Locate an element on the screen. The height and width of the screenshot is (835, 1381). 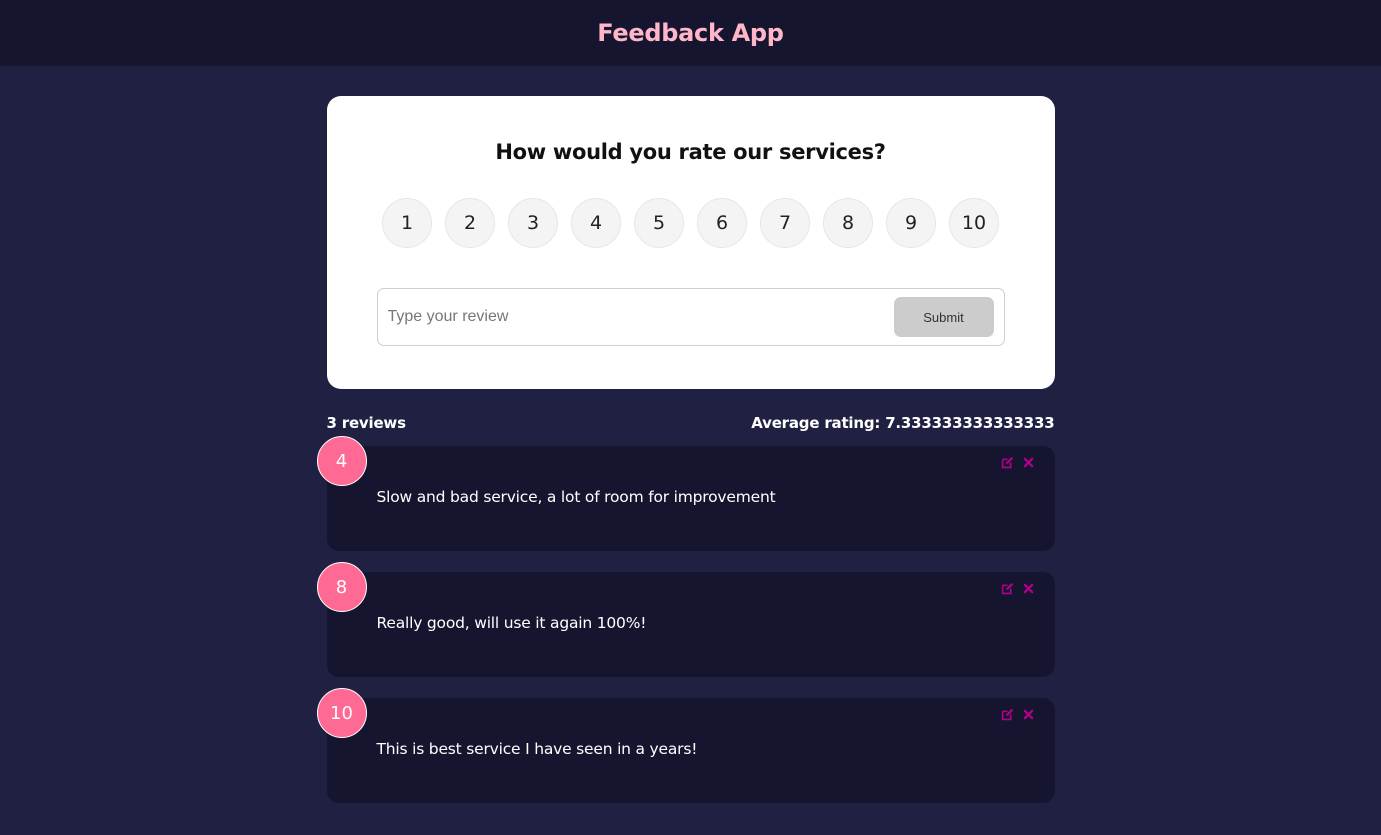
rating-option-10: 10 is located at coordinates (974, 223).